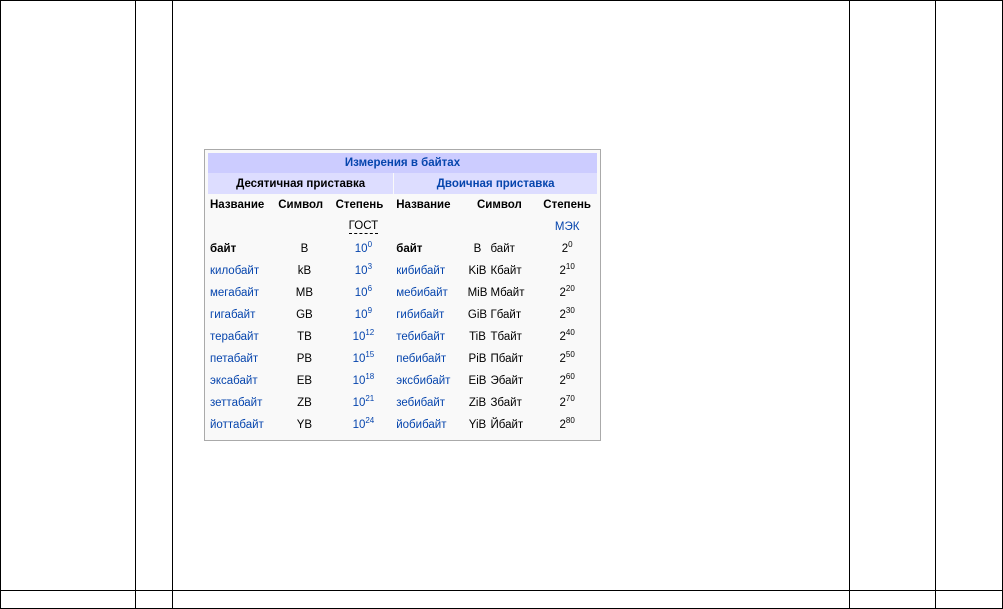 The height and width of the screenshot is (609, 1003). I want to click on dec-power-link: 106, so click(363, 291).